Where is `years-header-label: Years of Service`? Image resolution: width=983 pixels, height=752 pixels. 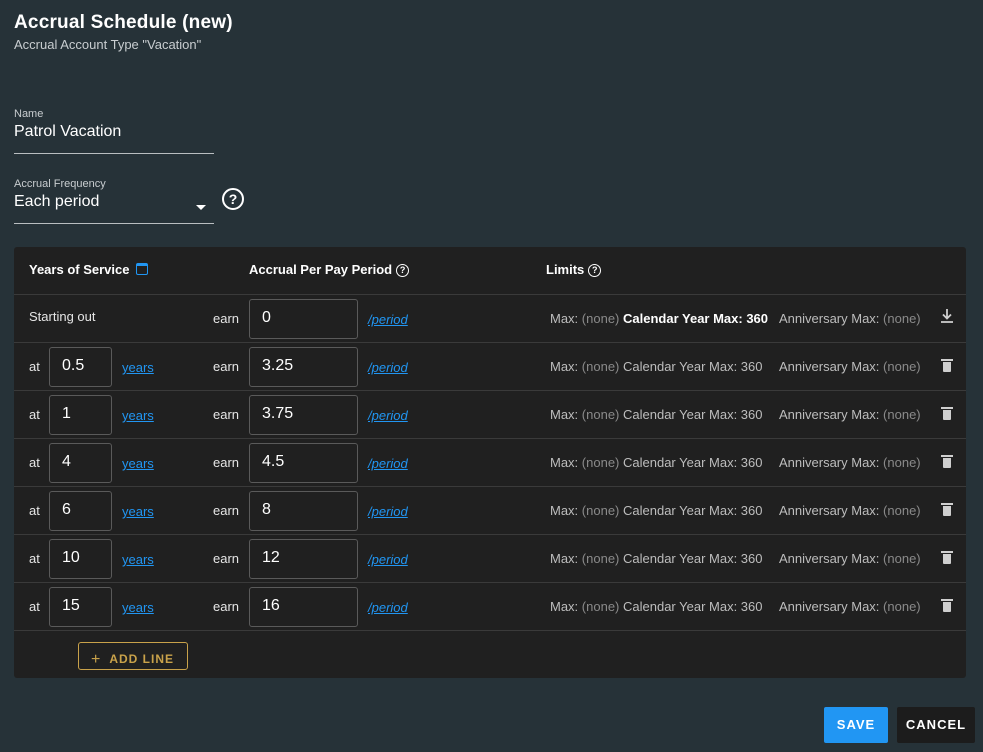
years-header-label: Years of Service is located at coordinates (79, 269).